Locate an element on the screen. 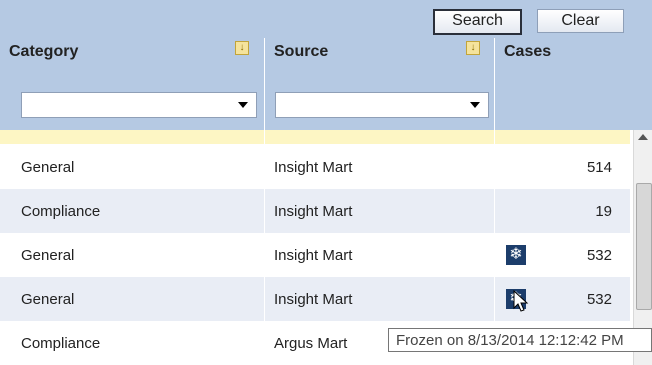 The height and width of the screenshot is (365, 652). scrollbar-thumb is located at coordinates (644, 246).